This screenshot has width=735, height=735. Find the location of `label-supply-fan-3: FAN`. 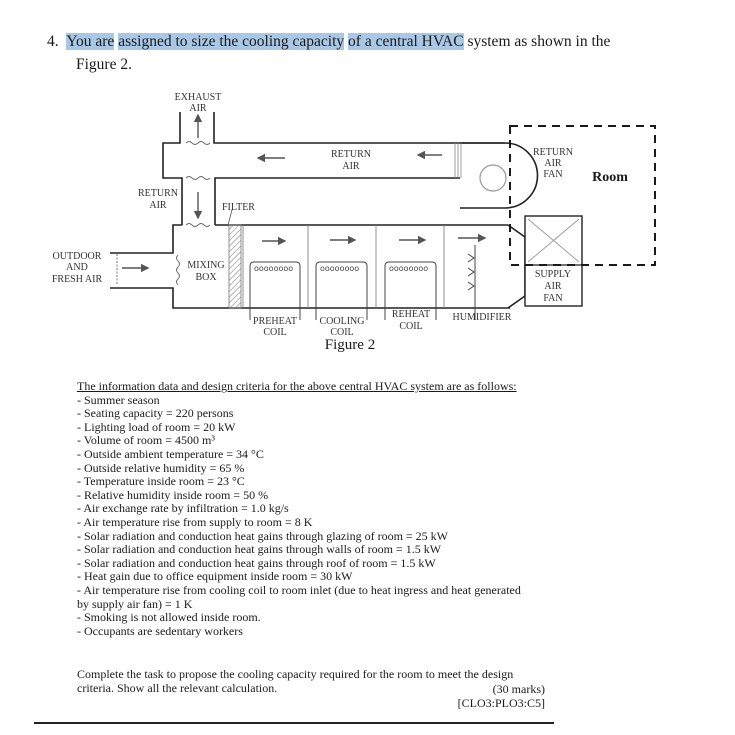

label-supply-fan-3: FAN is located at coordinates (552, 298).